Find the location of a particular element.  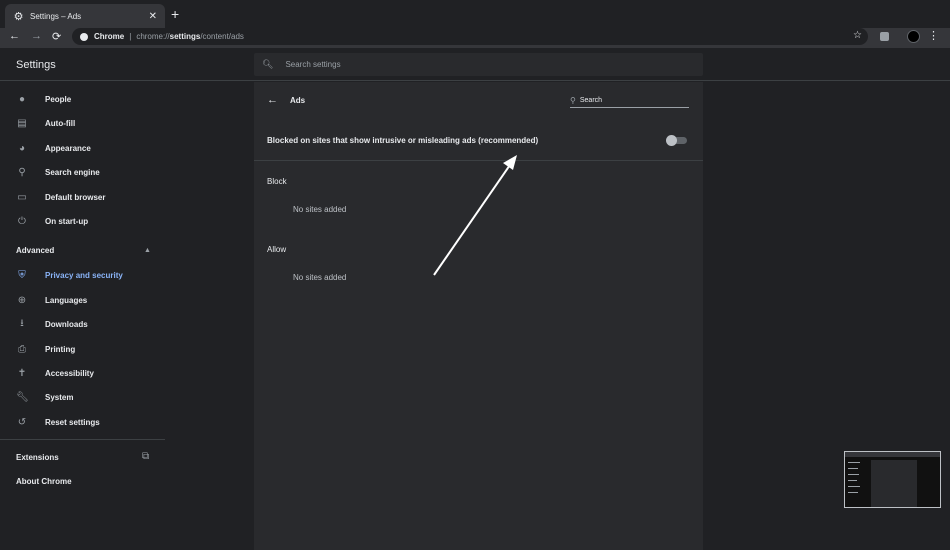

sidebar-item-printing: ⎙ Printing is located at coordinates (82, 349).